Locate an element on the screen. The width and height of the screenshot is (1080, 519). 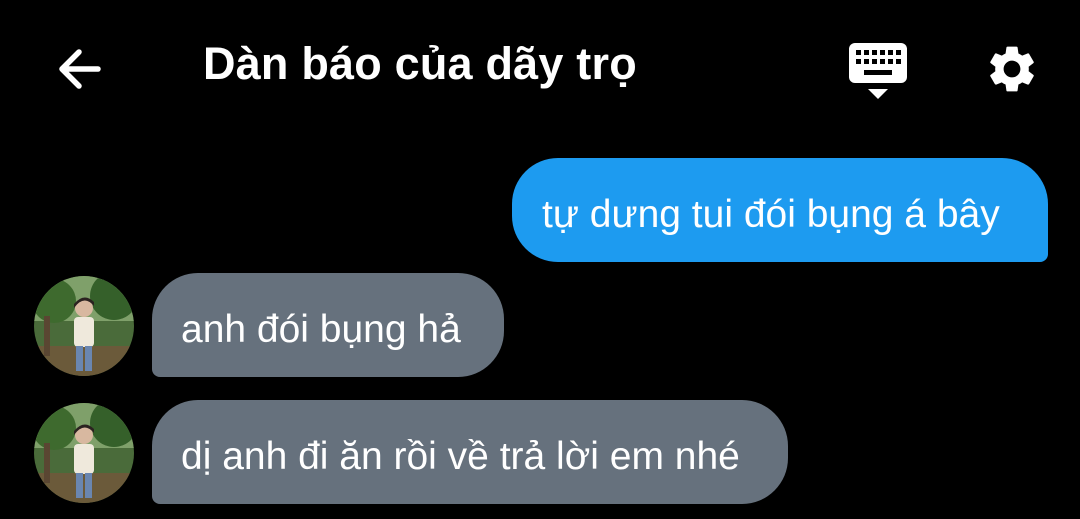
settings-button is located at coordinates (1012, 69).